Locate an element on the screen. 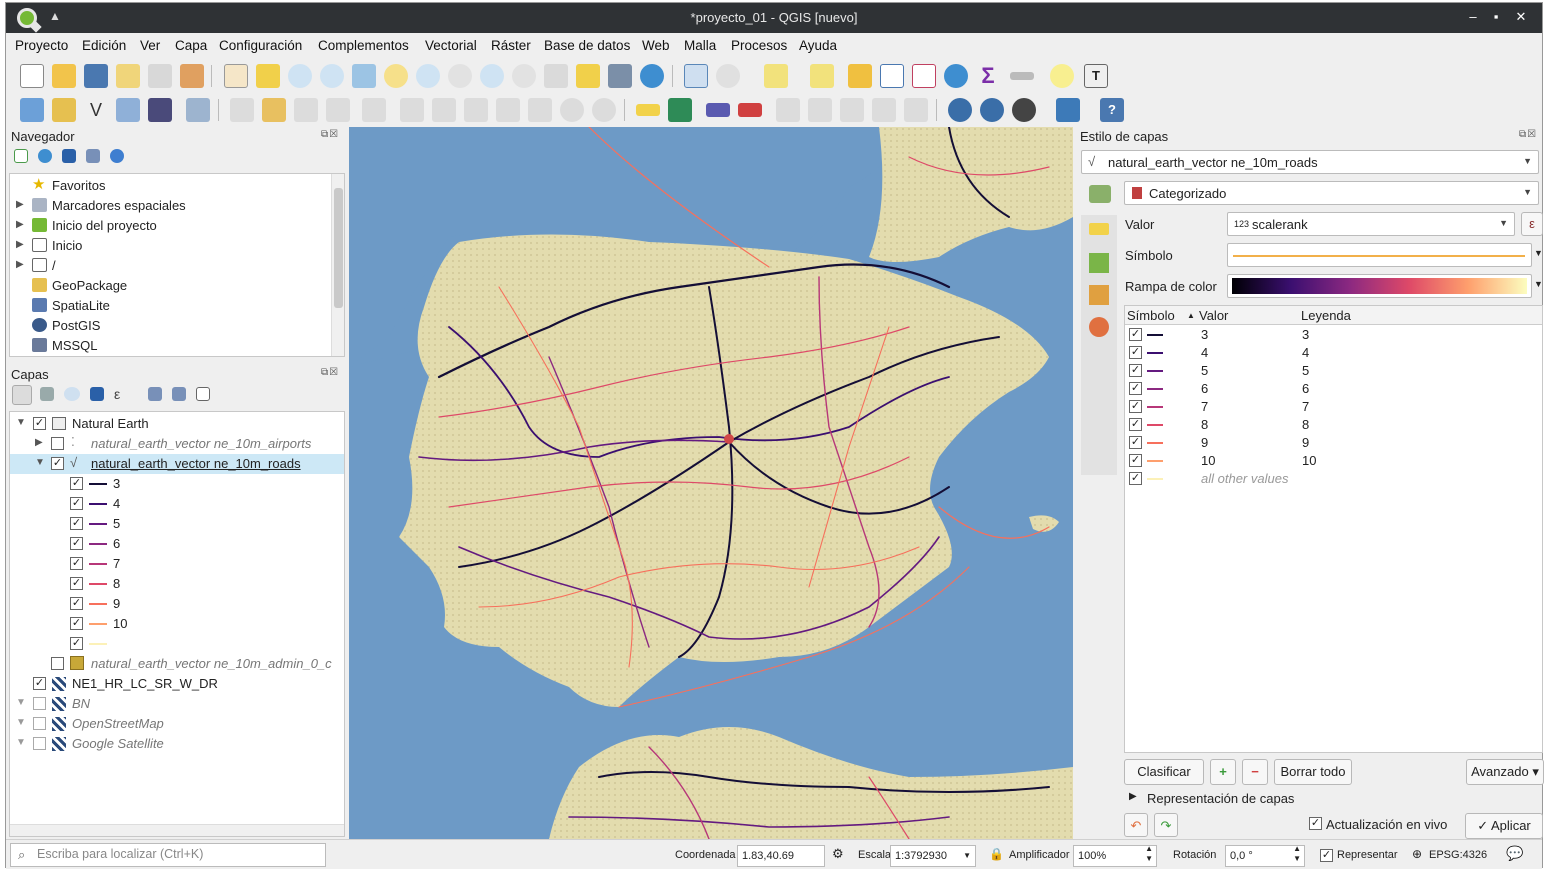 This screenshot has height=883, width=1548. new-project-icon is located at coordinates (32, 76).